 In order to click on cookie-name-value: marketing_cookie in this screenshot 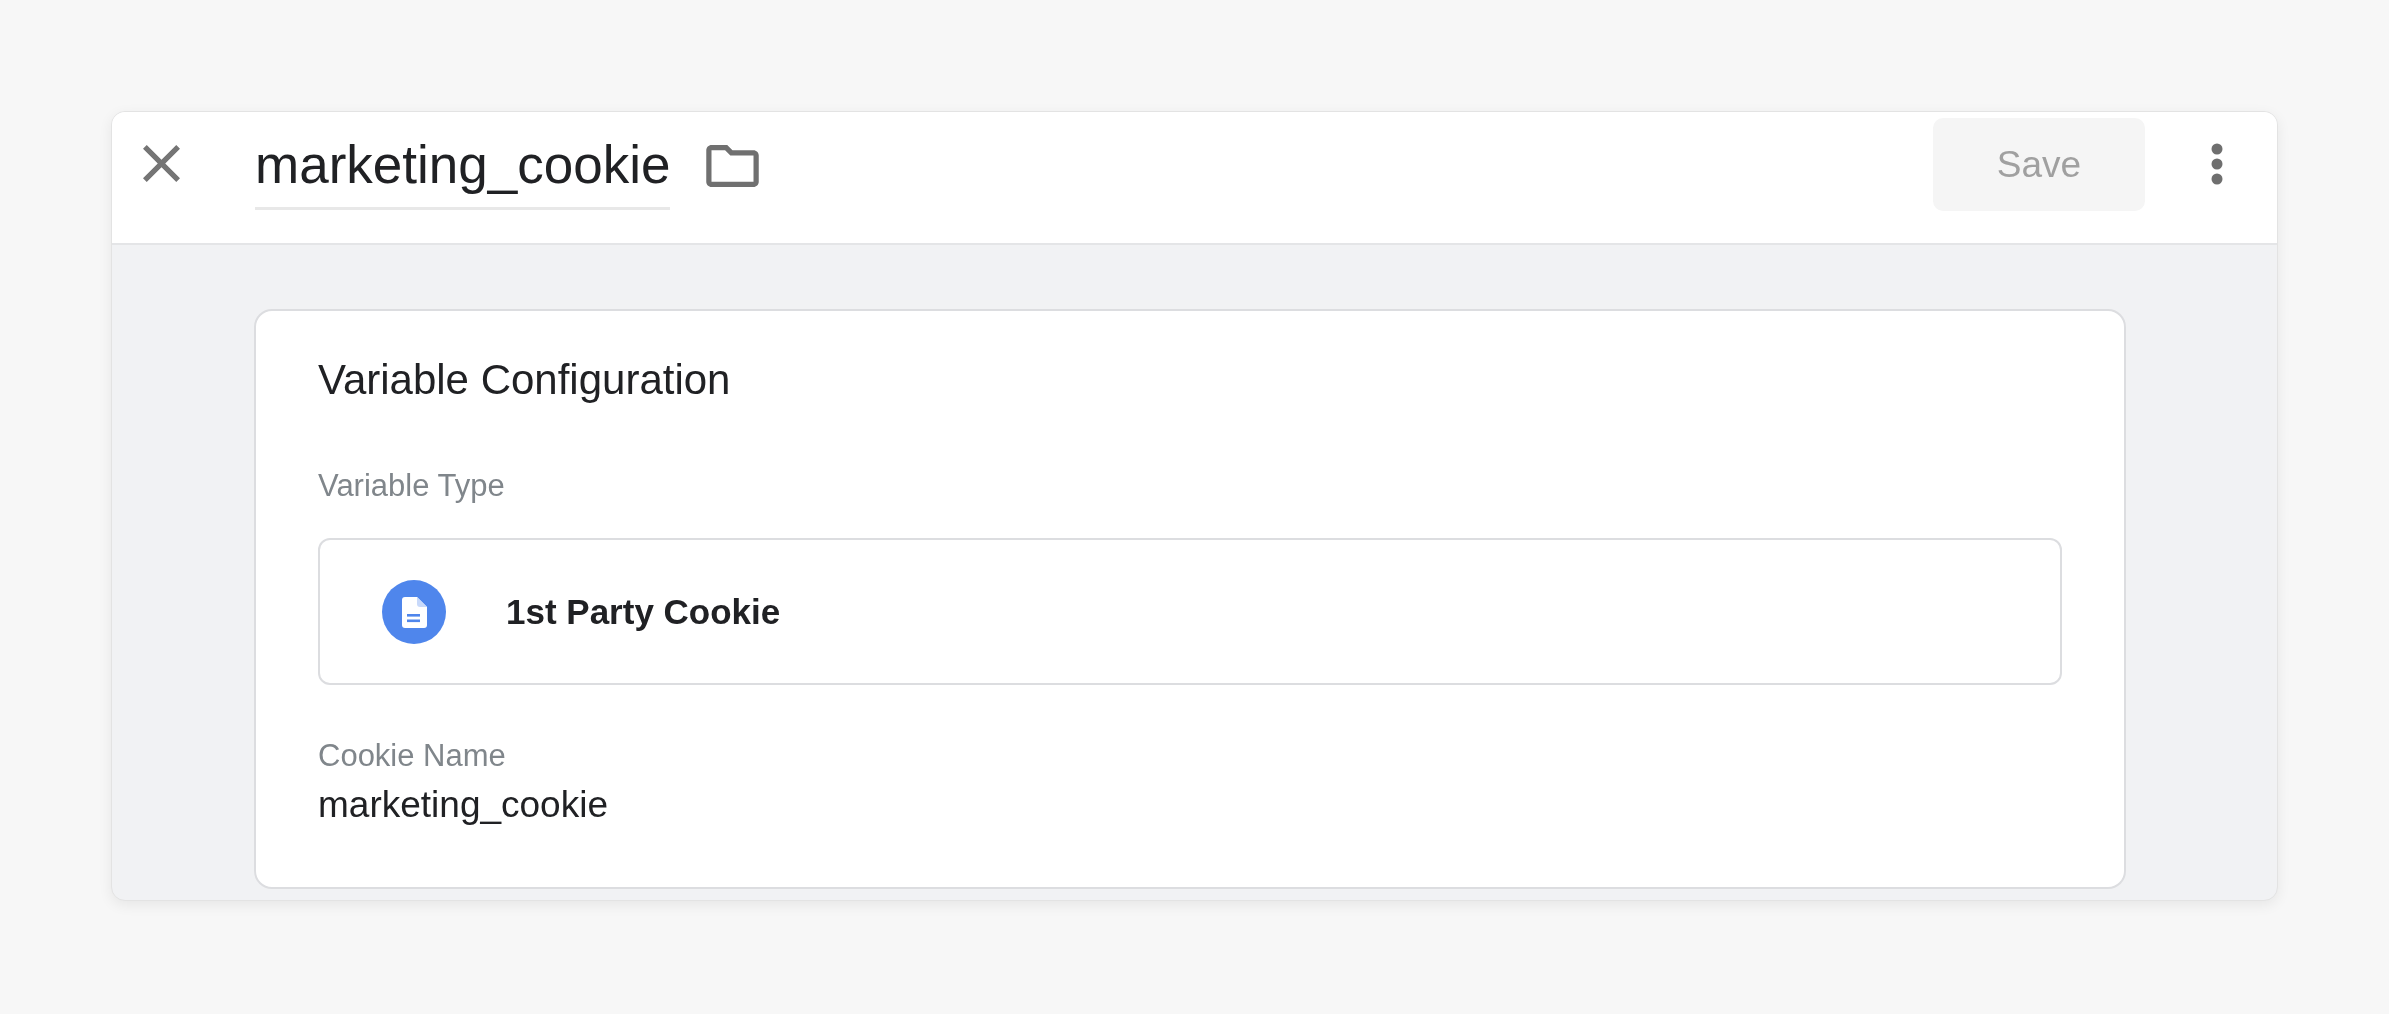, I will do `click(463, 805)`.